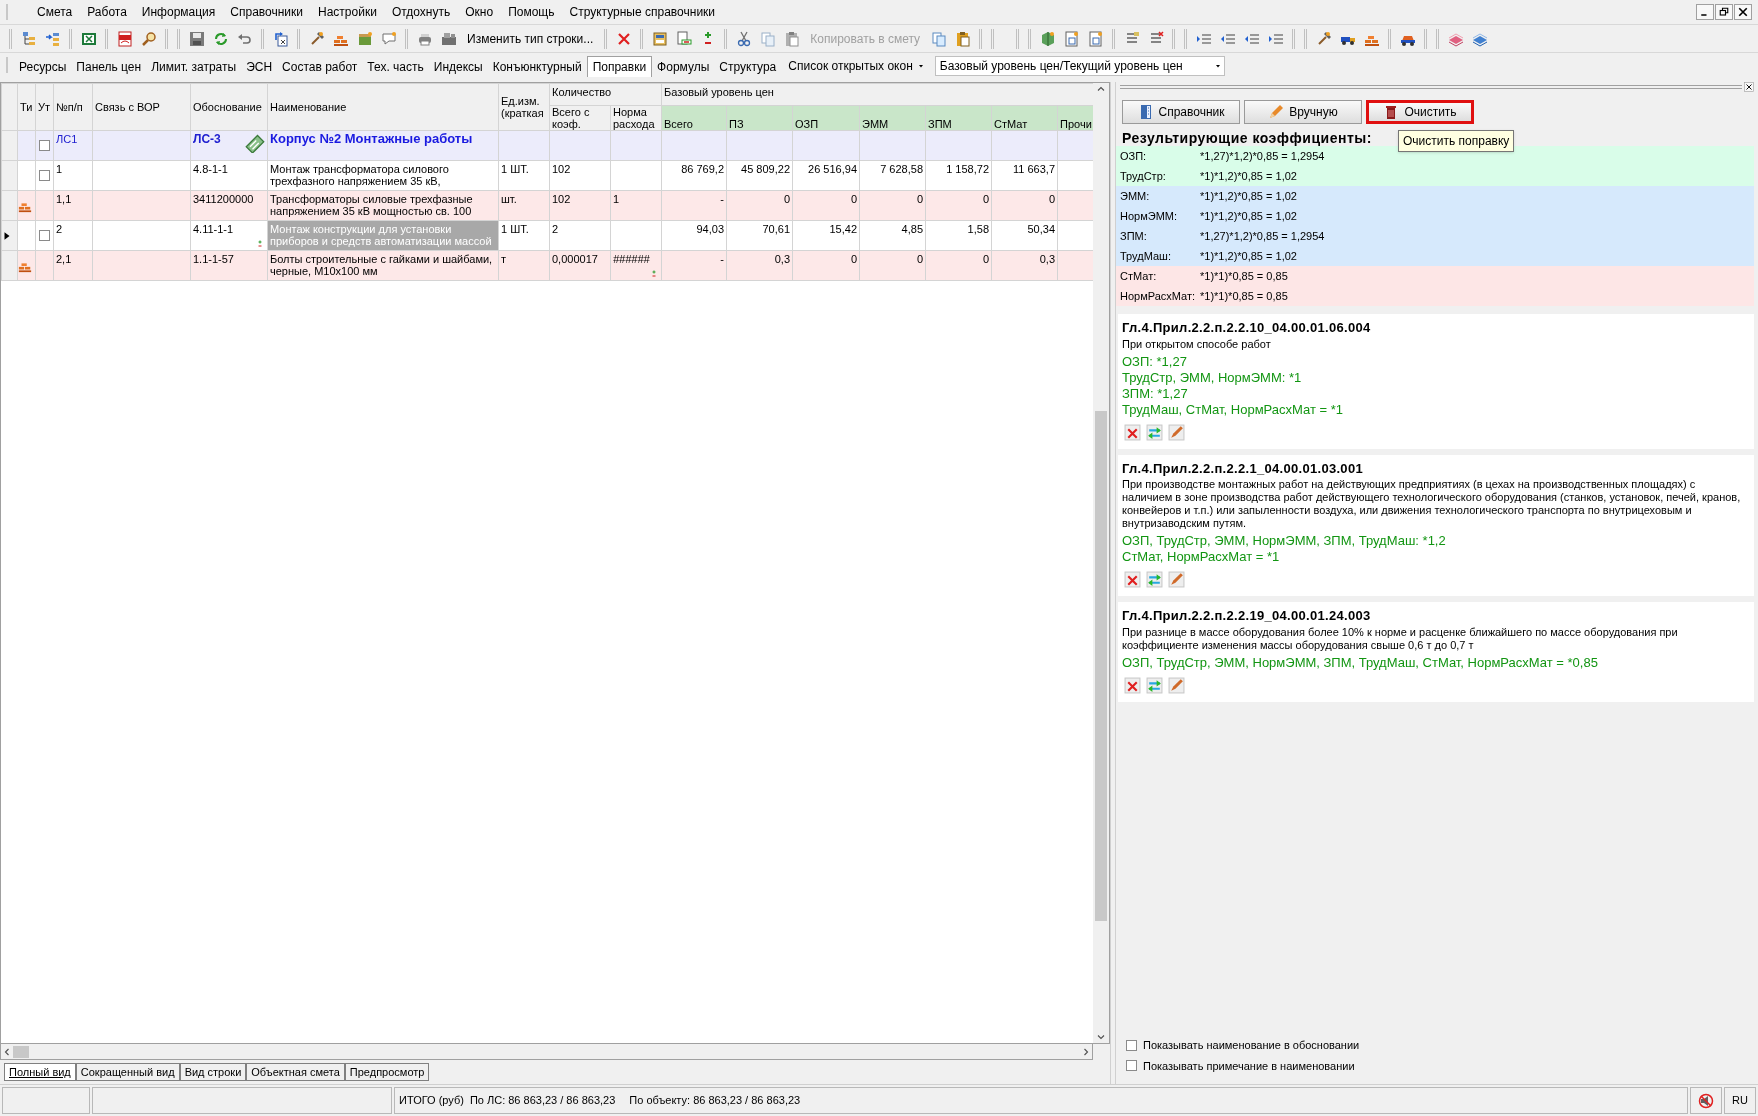 The image size is (1758, 1116). I want to click on refresh-icon, so click(220, 38).